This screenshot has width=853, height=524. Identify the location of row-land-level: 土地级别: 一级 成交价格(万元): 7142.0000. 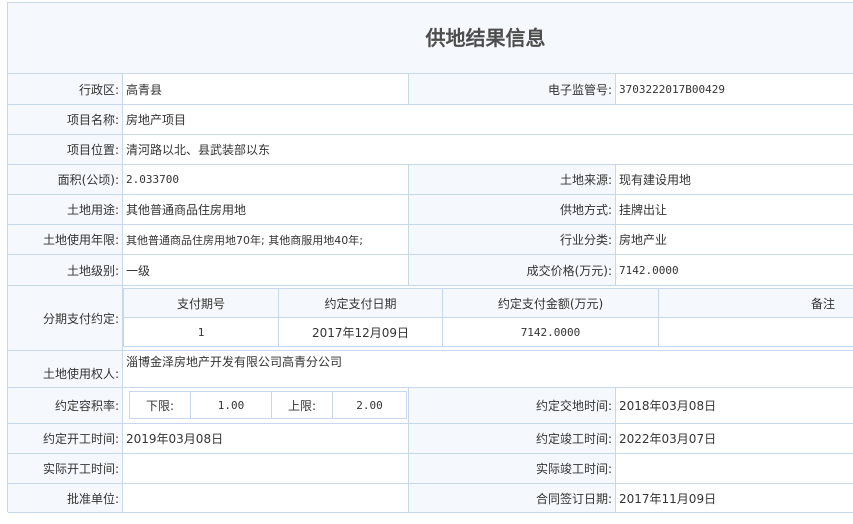
(430, 270).